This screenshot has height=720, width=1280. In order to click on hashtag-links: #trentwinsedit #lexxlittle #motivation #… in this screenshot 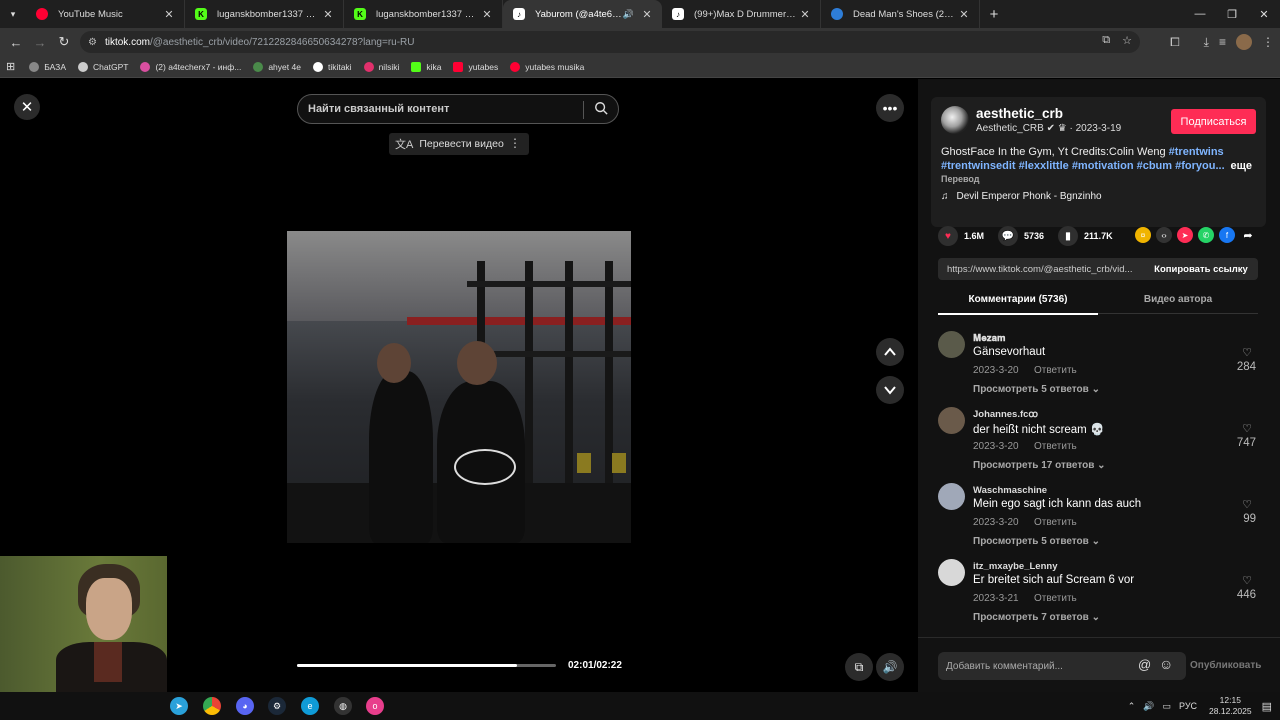, I will do `click(1083, 166)`.